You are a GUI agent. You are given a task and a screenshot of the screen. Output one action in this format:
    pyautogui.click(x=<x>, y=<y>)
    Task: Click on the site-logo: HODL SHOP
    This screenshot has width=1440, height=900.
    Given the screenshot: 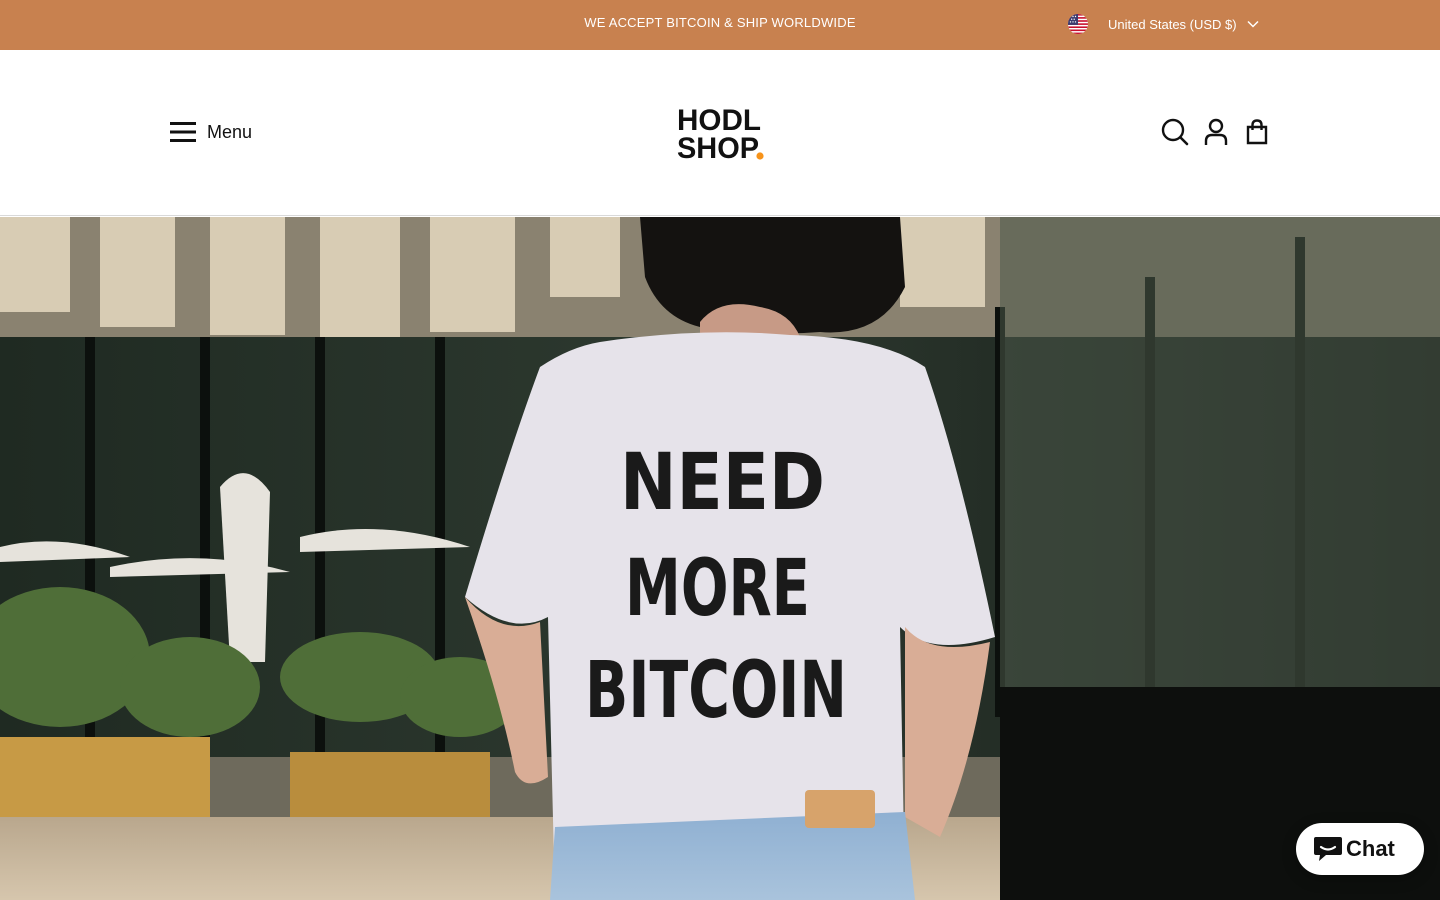 What is the action you would take?
    pyautogui.click(x=721, y=133)
    